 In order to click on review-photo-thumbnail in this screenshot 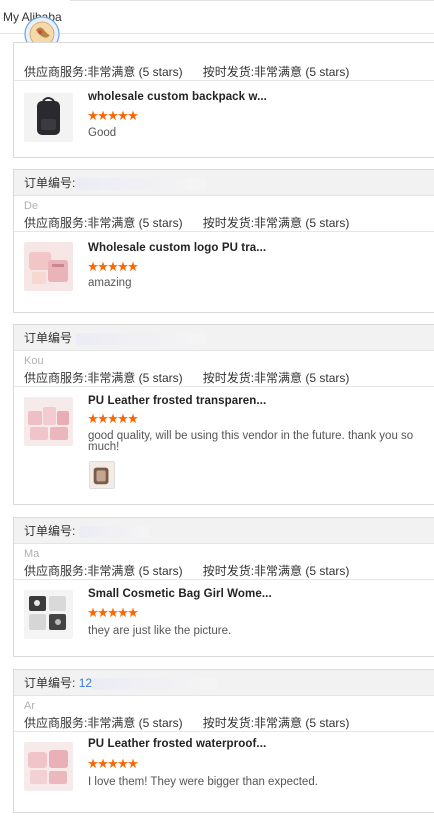, I will do `click(102, 475)`.